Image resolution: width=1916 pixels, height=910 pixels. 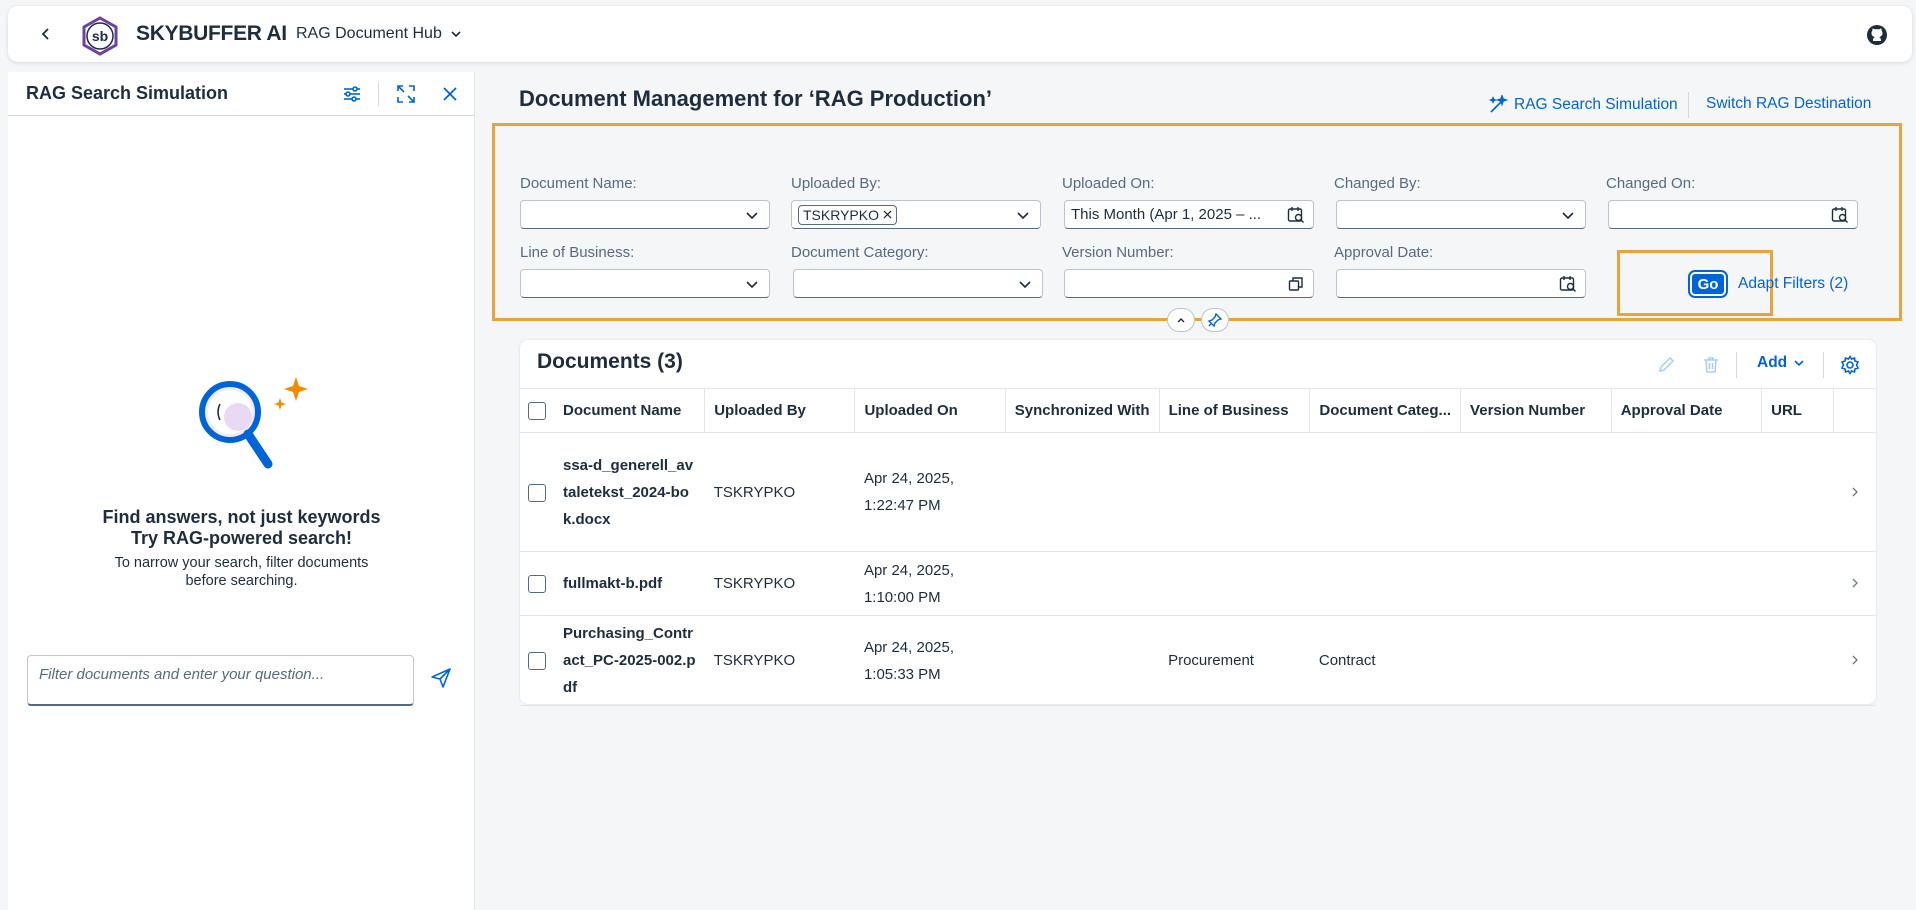 I want to click on trash-icon, so click(x=1711, y=365).